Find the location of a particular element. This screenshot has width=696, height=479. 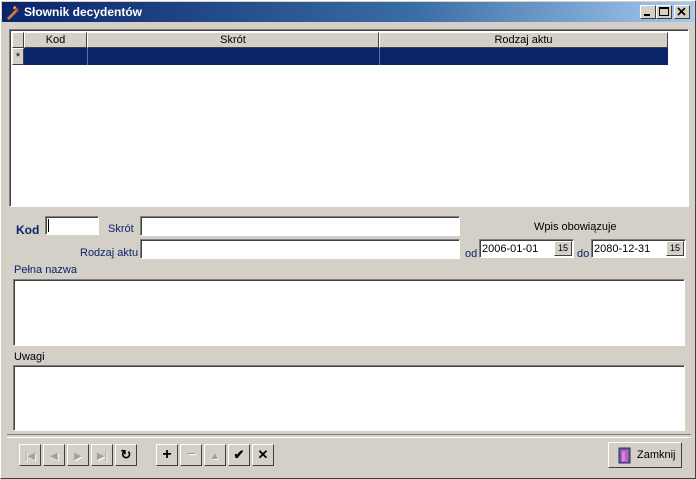

next-record-button: ▶ is located at coordinates (78, 455).